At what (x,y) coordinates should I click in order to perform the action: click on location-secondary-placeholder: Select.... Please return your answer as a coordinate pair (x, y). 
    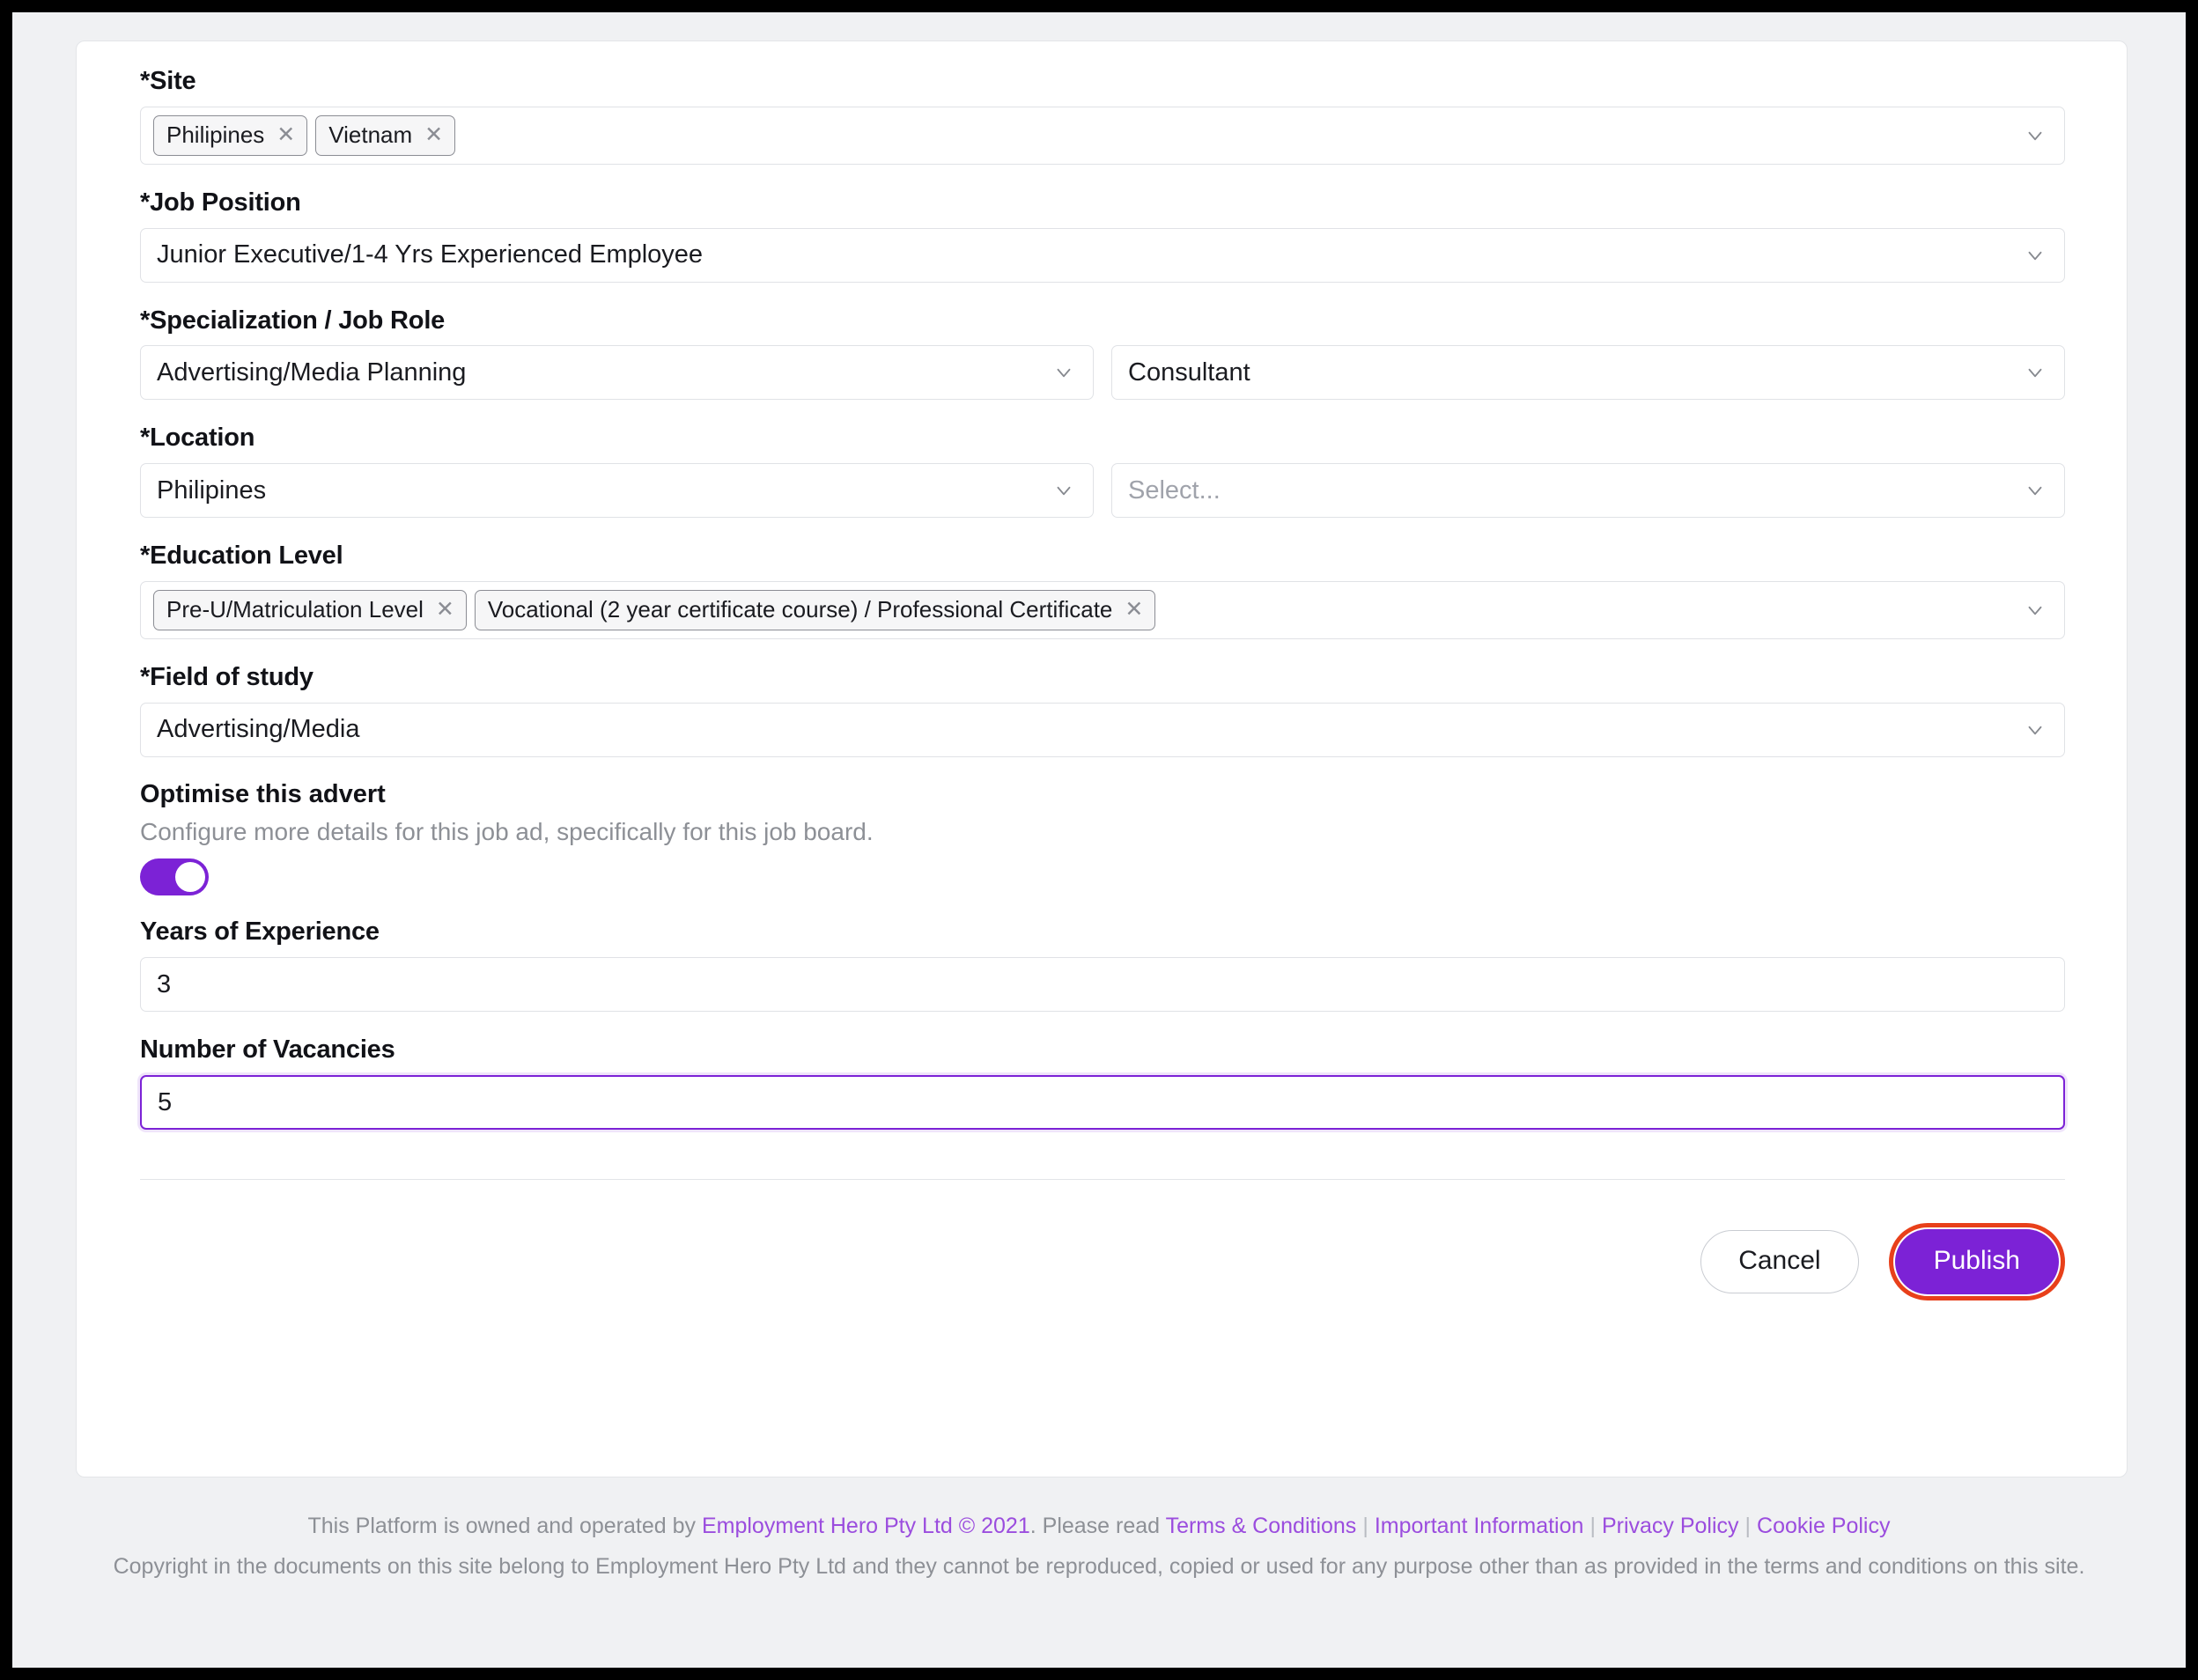
    Looking at the image, I should click on (1174, 490).